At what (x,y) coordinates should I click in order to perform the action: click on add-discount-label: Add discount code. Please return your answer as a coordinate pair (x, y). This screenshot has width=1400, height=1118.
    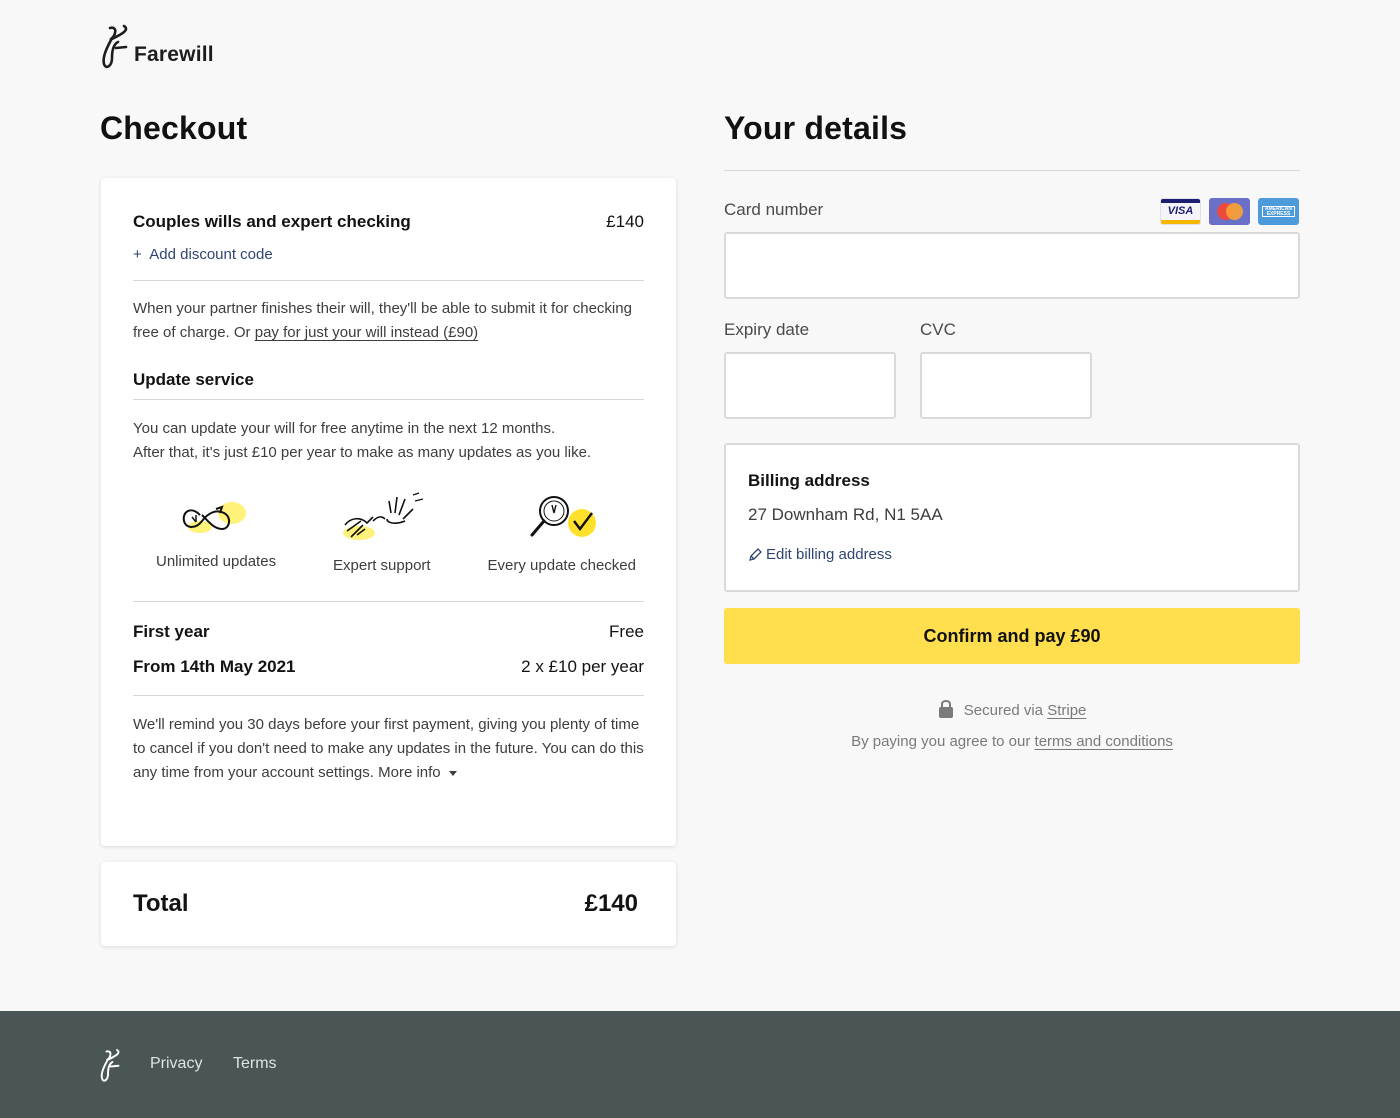
    Looking at the image, I should click on (211, 254).